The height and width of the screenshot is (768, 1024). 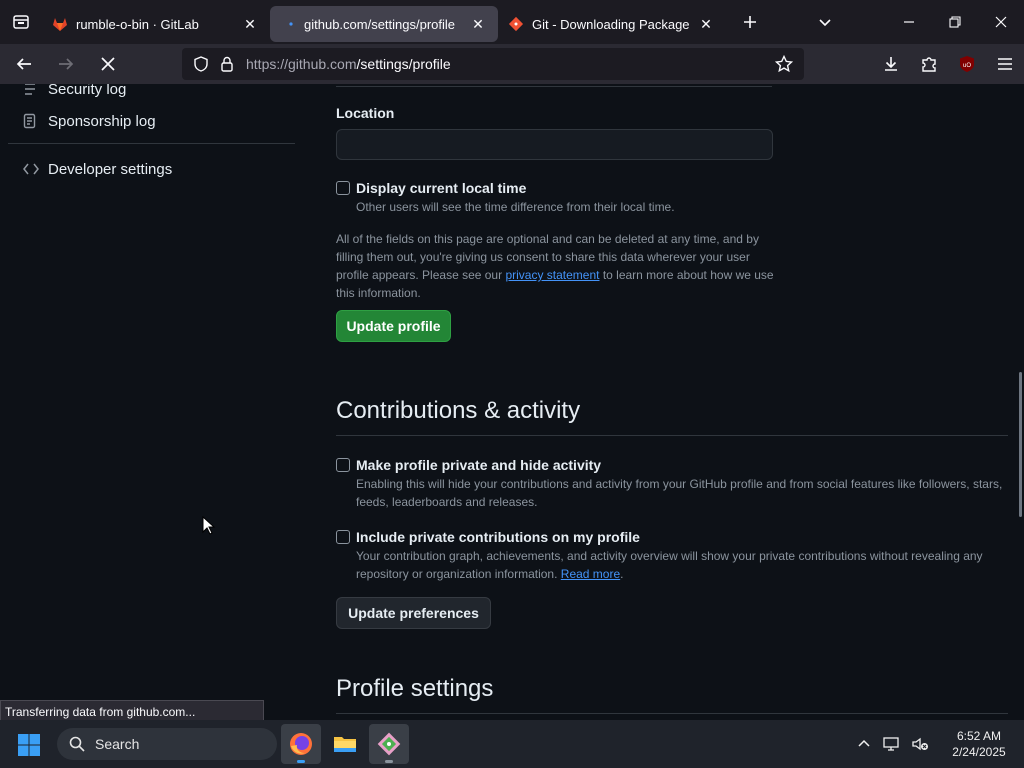 I want to click on network-icon, so click(x=892, y=744).